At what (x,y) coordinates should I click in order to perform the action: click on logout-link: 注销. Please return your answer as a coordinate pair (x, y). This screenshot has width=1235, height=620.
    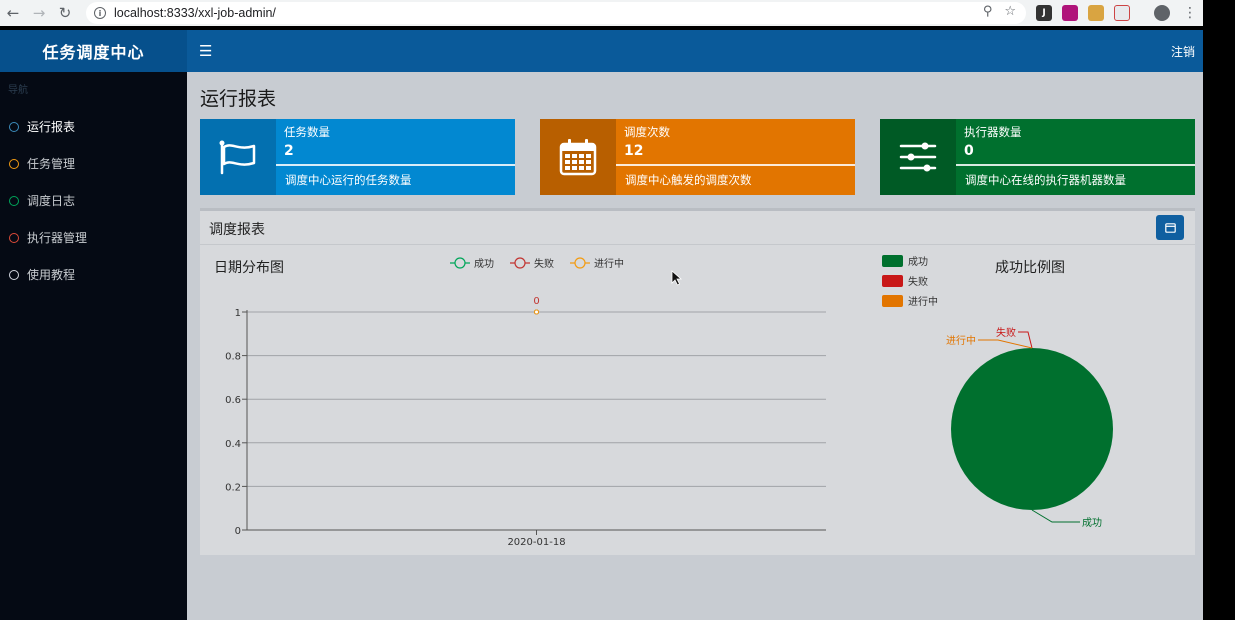
    Looking at the image, I should click on (1183, 51).